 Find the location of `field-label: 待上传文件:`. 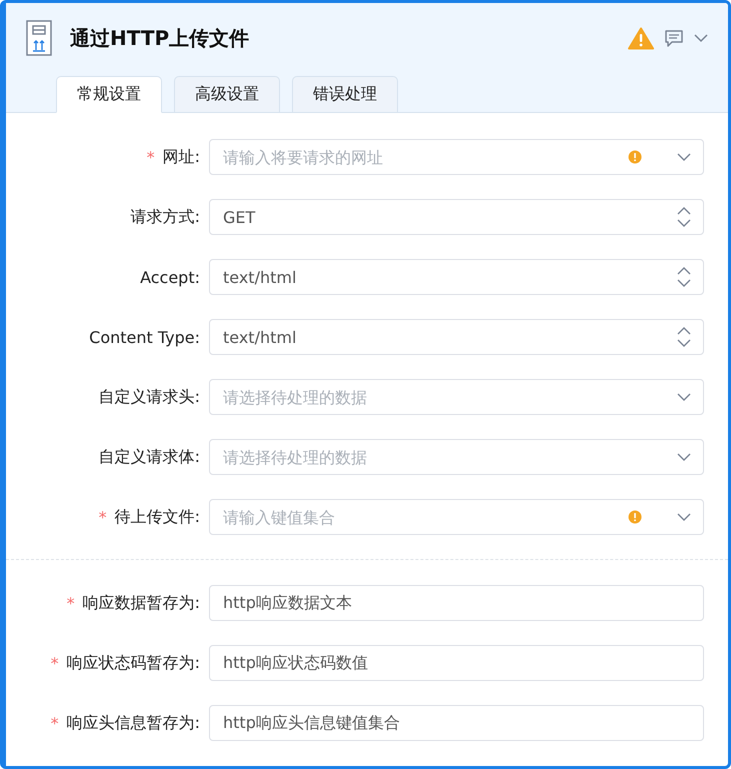

field-label: 待上传文件: is located at coordinates (157, 517).